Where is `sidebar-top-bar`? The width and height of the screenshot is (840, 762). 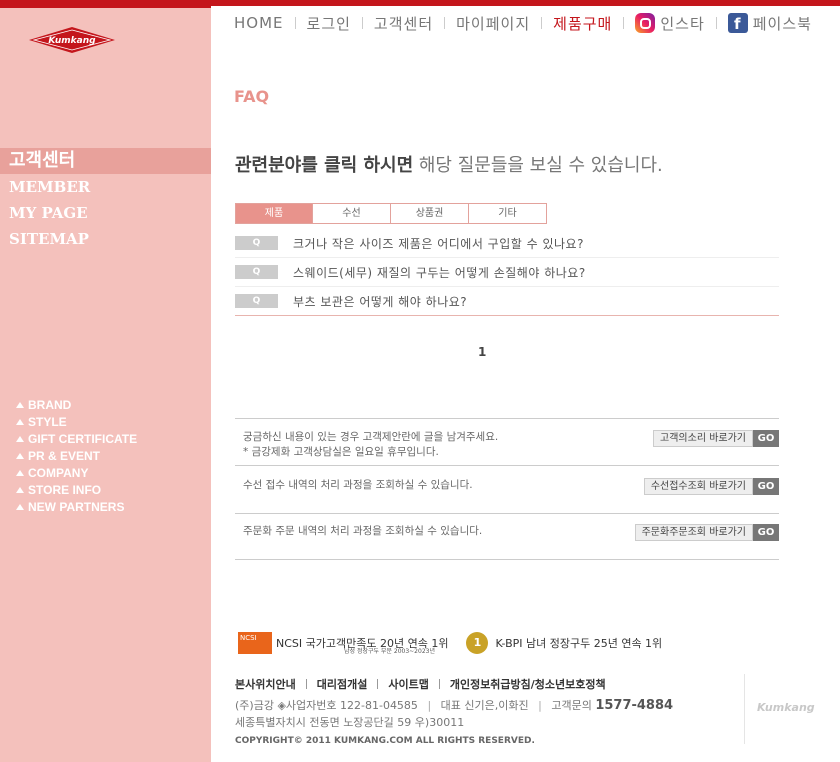
sidebar-top-bar is located at coordinates (105, 4).